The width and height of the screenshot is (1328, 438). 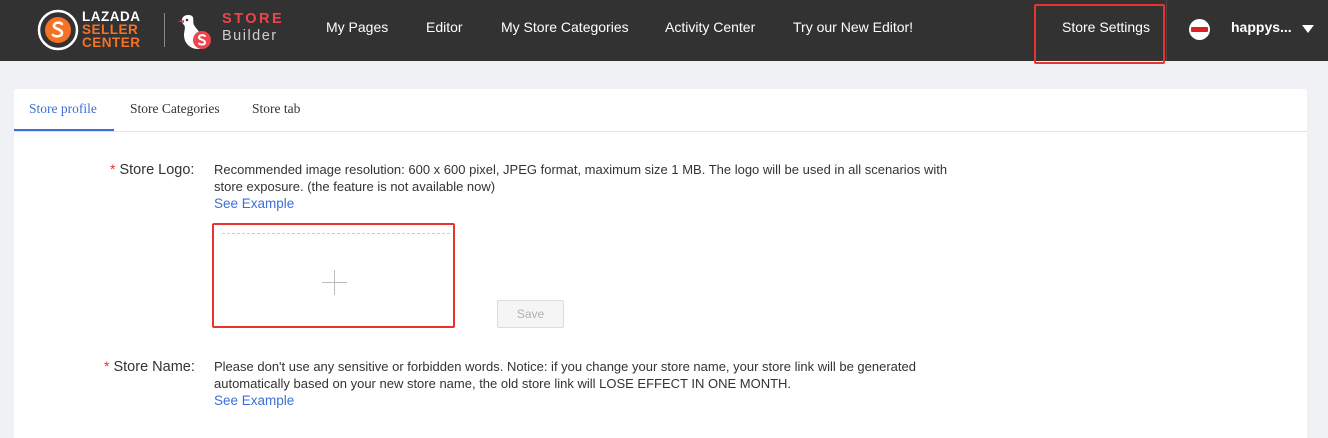 I want to click on bird-mascot-icon, so click(x=194, y=32).